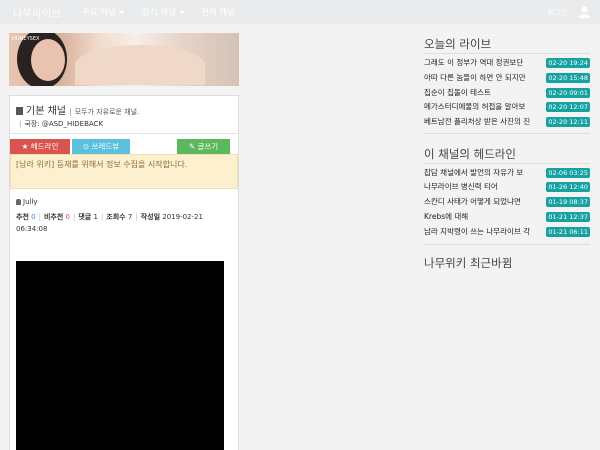 This screenshot has width=600, height=450. Describe the element at coordinates (446, 216) in the screenshot. I see `headline-item-title: Krebs에 대해` at that location.